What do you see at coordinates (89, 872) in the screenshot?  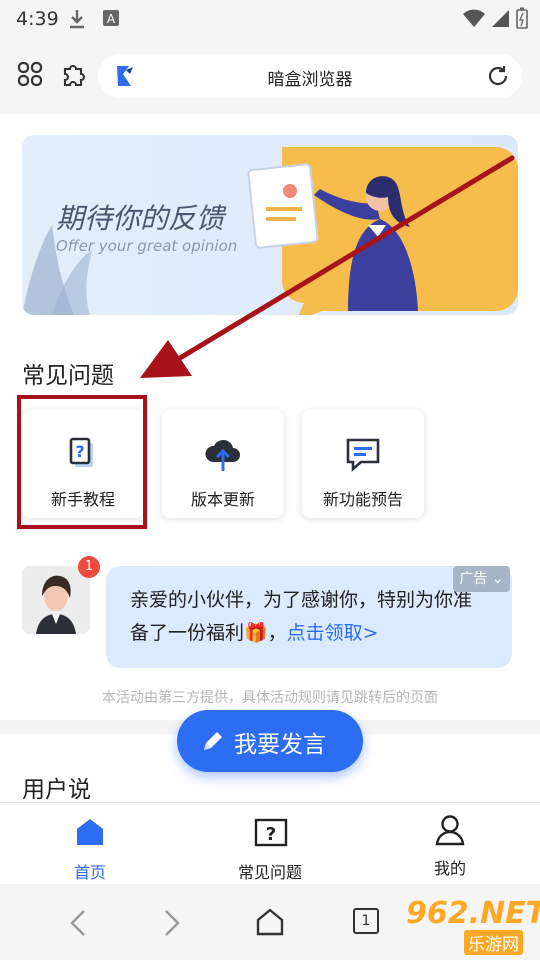 I see `nav-label: 首页` at bounding box center [89, 872].